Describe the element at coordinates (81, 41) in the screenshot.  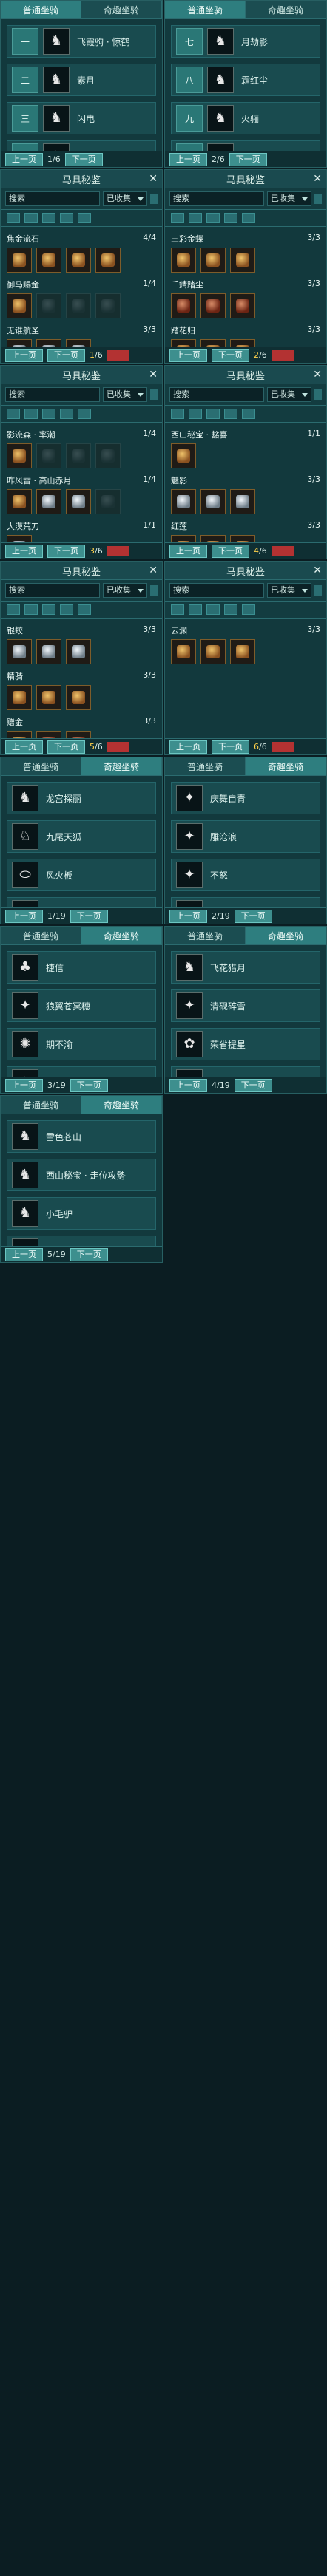
I see `mount-slot-row: 一 ♞ 飞霞驹 · 惊鹤` at that location.